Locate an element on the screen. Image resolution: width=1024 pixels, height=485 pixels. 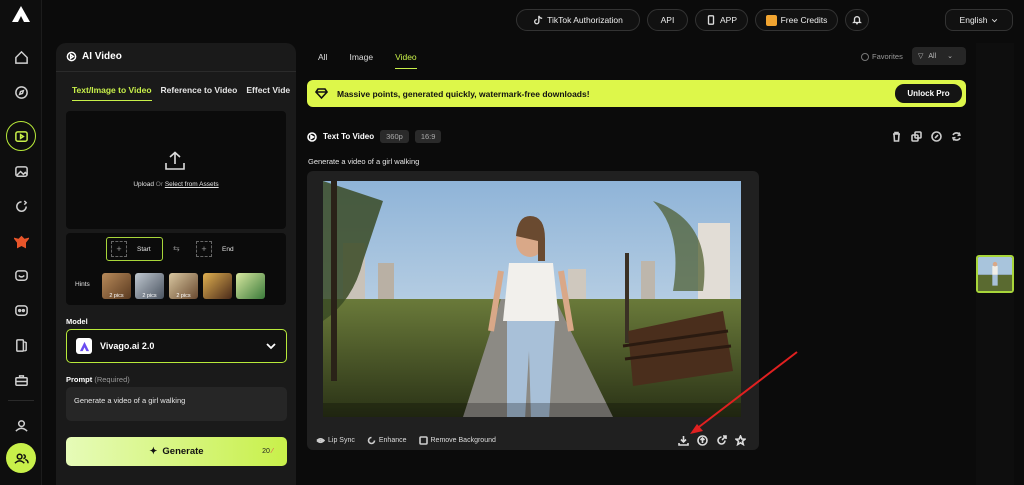
thumbnail-image is located at coordinates (995, 274).